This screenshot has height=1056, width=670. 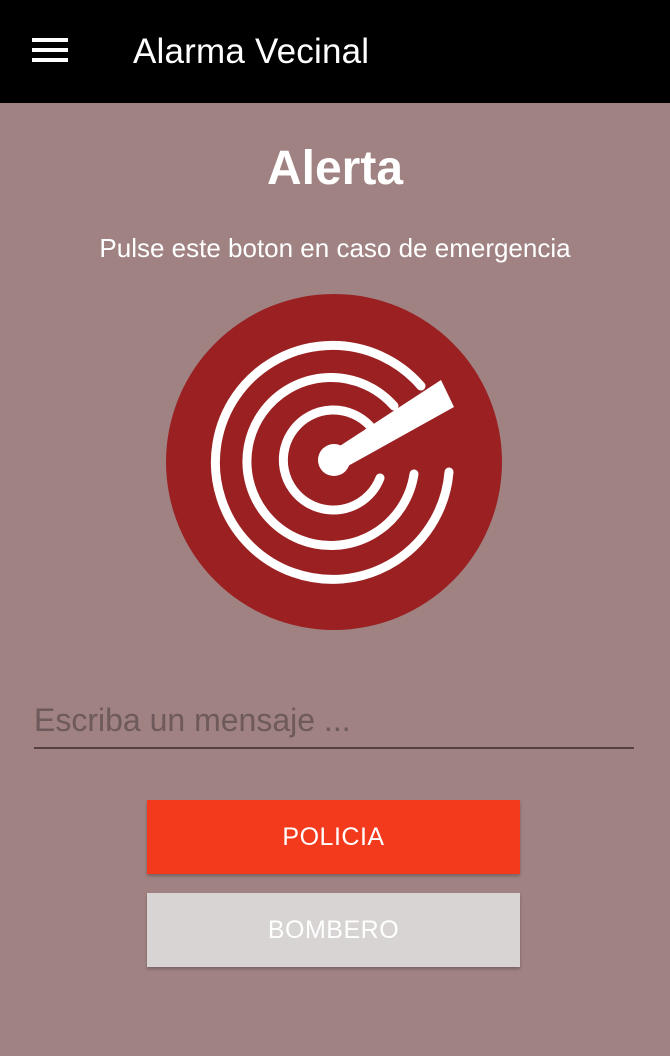 I want to click on message-field-wrapper, so click(x=334, y=722).